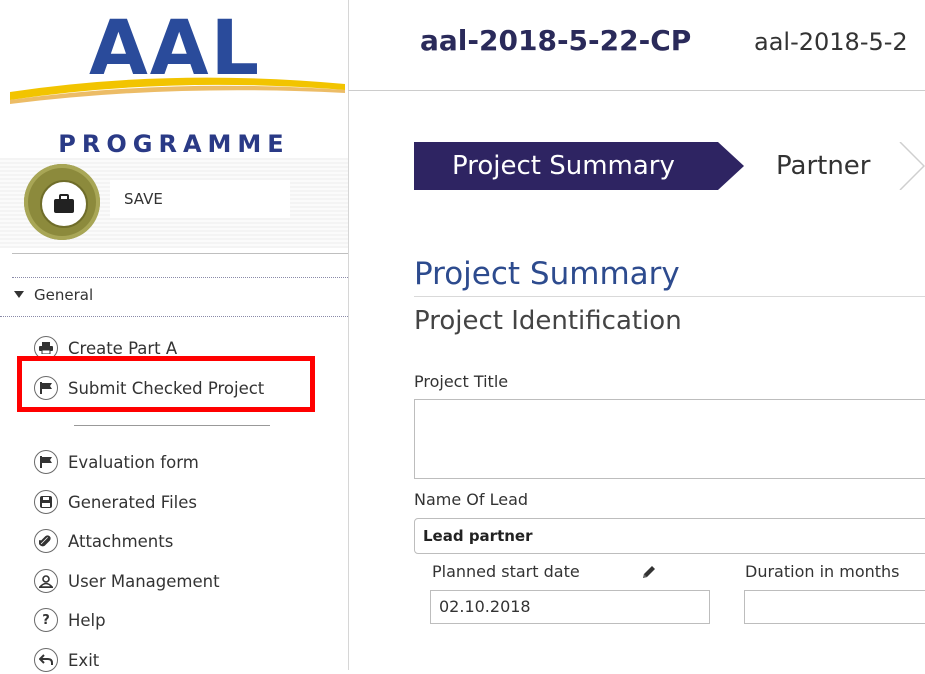  Describe the element at coordinates (506, 571) in the screenshot. I see `planned-start-date-label: Planned start date` at that location.